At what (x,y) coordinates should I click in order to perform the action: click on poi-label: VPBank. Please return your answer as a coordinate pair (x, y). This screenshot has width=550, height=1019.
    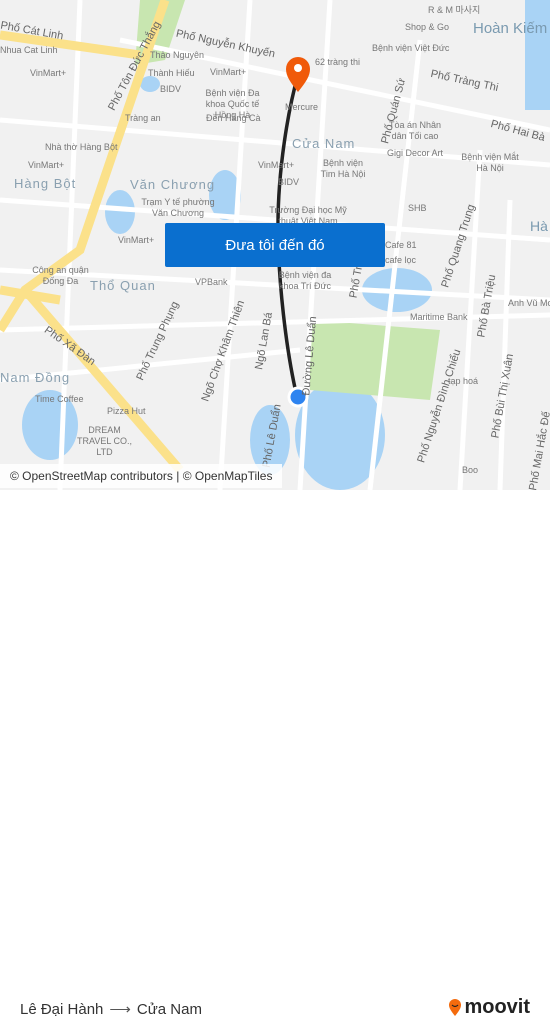
    Looking at the image, I should click on (211, 282).